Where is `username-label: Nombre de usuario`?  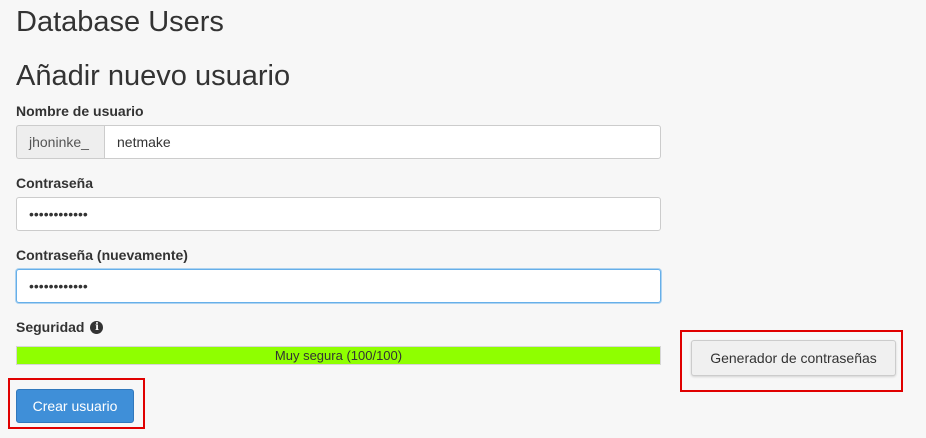 username-label: Nombre de usuario is located at coordinates (80, 111).